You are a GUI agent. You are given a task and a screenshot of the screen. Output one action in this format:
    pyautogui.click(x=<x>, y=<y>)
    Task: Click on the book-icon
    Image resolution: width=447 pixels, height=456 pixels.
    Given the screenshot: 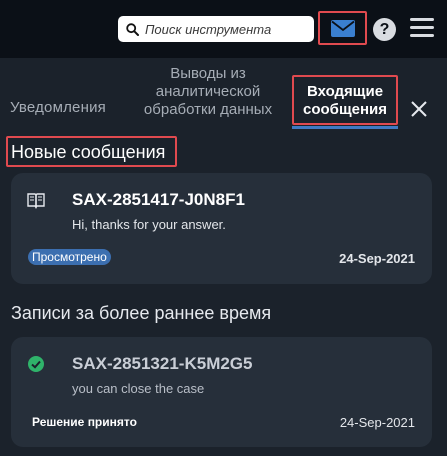 What is the action you would take?
    pyautogui.click(x=36, y=201)
    